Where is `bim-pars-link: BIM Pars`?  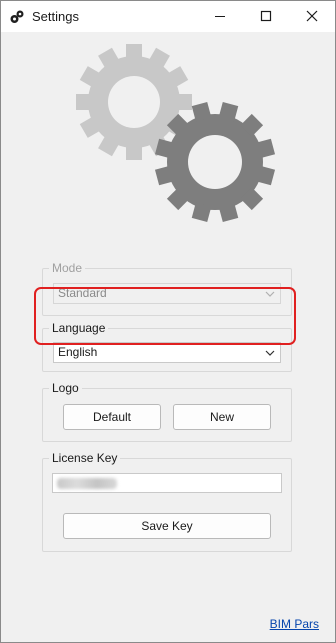 bim-pars-link: BIM Pars is located at coordinates (294, 624).